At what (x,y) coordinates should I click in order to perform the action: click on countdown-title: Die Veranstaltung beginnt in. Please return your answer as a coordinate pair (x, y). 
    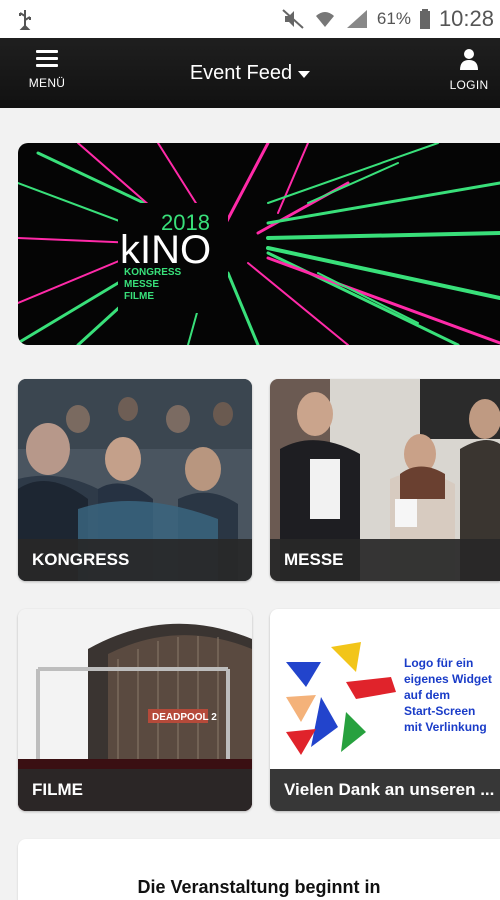
    Looking at the image, I should click on (259, 887).